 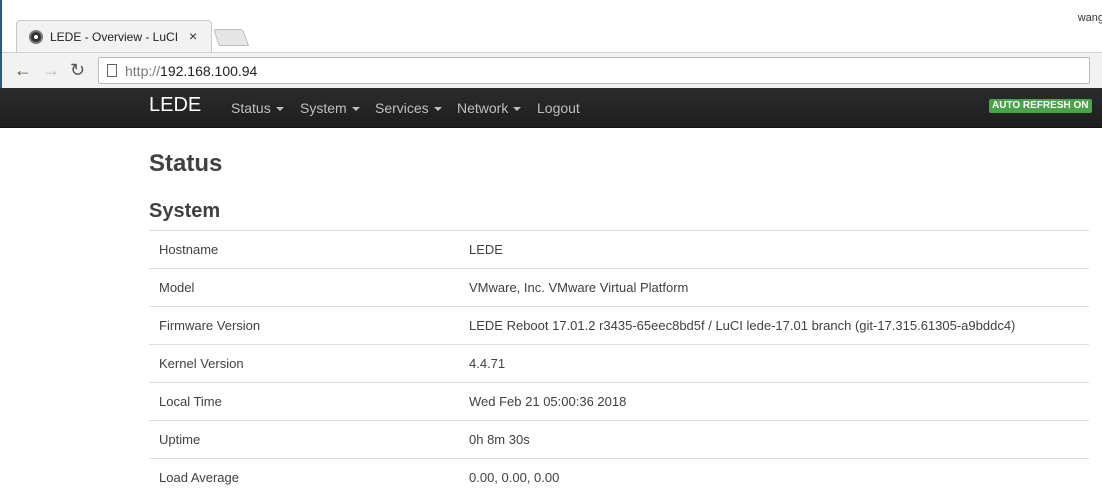 What do you see at coordinates (1040, 106) in the screenshot?
I see `auto-refresh-badge: AUTO REFRESH ON` at bounding box center [1040, 106].